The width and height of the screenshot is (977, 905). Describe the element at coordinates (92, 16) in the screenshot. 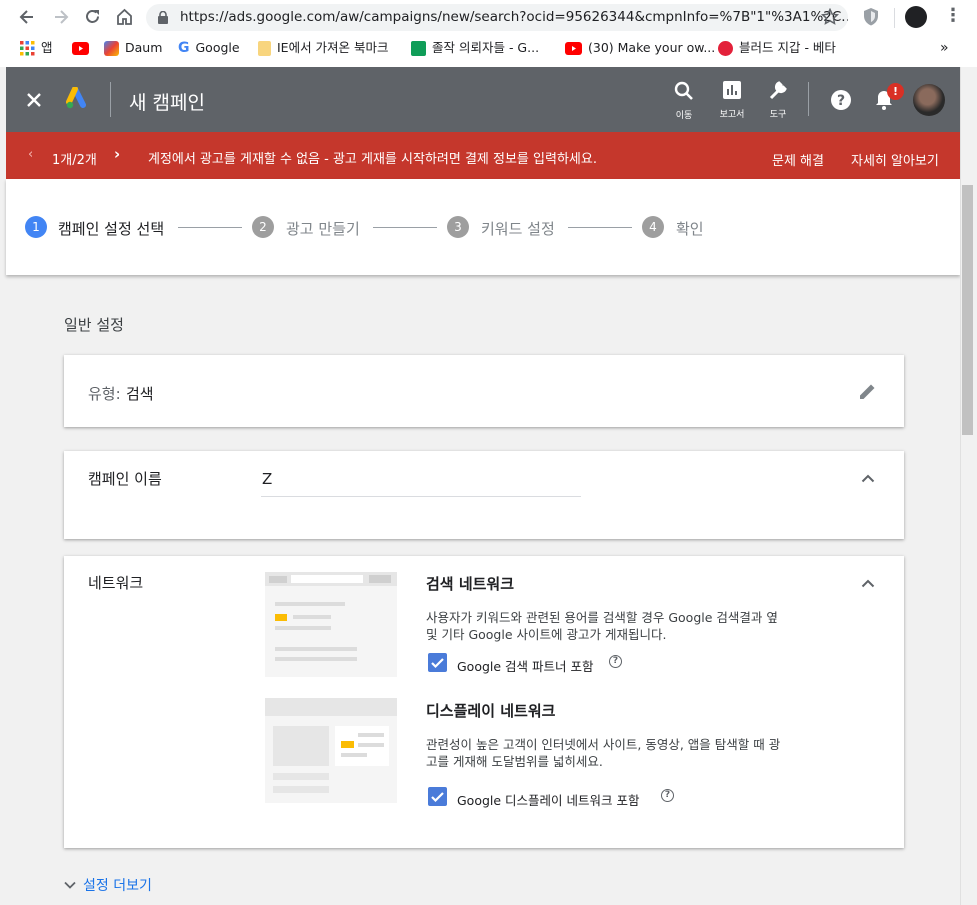

I see `reload-icon` at that location.